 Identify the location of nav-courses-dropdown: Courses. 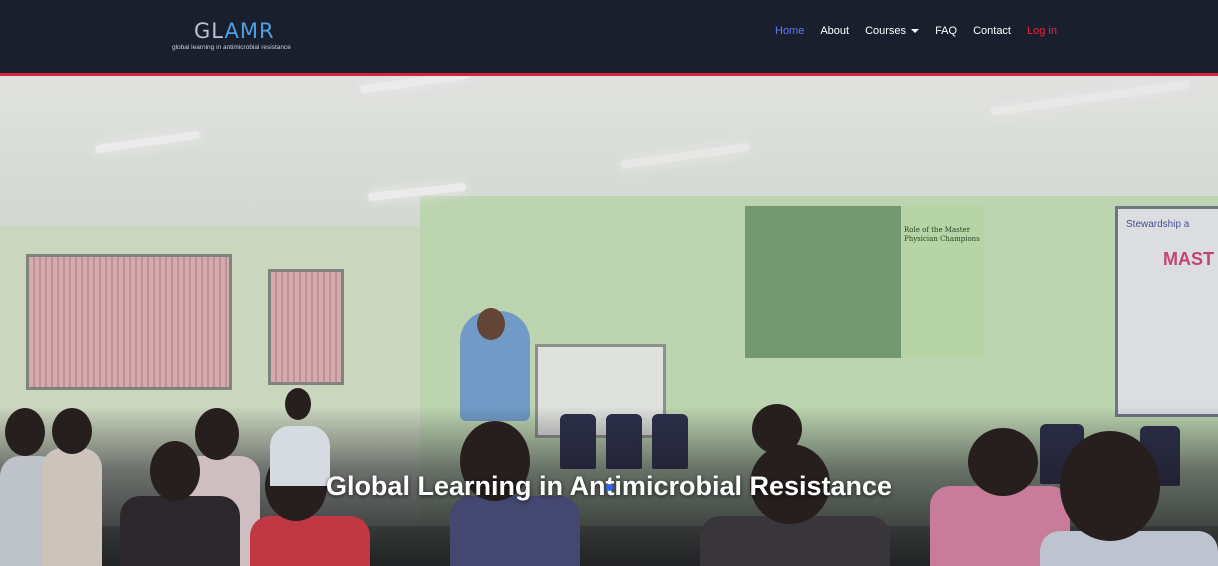
(892, 31).